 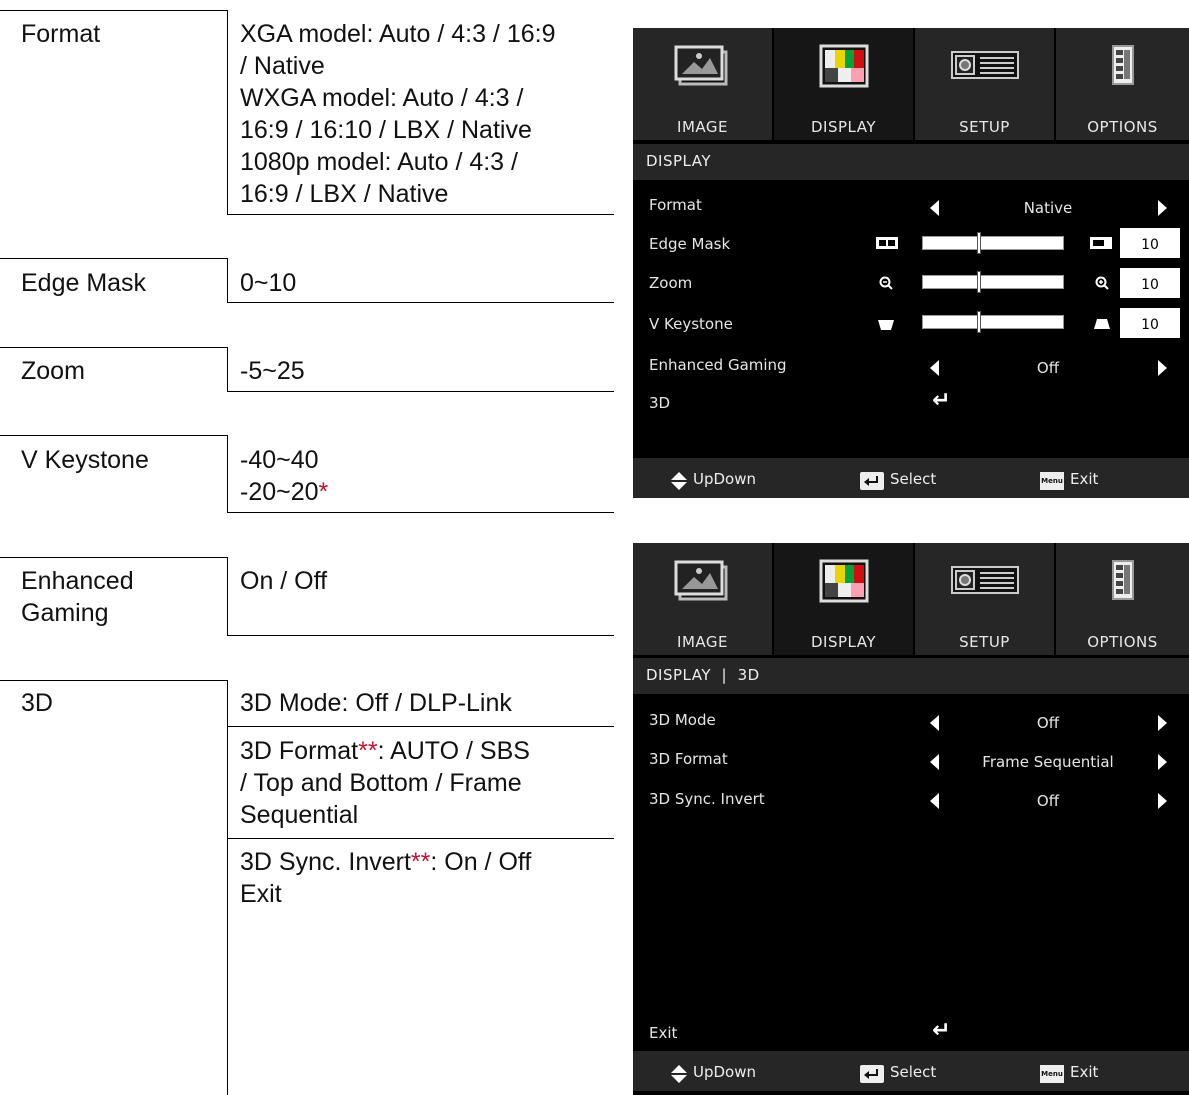 I want to click on zoom-slider, so click(x=993, y=282).